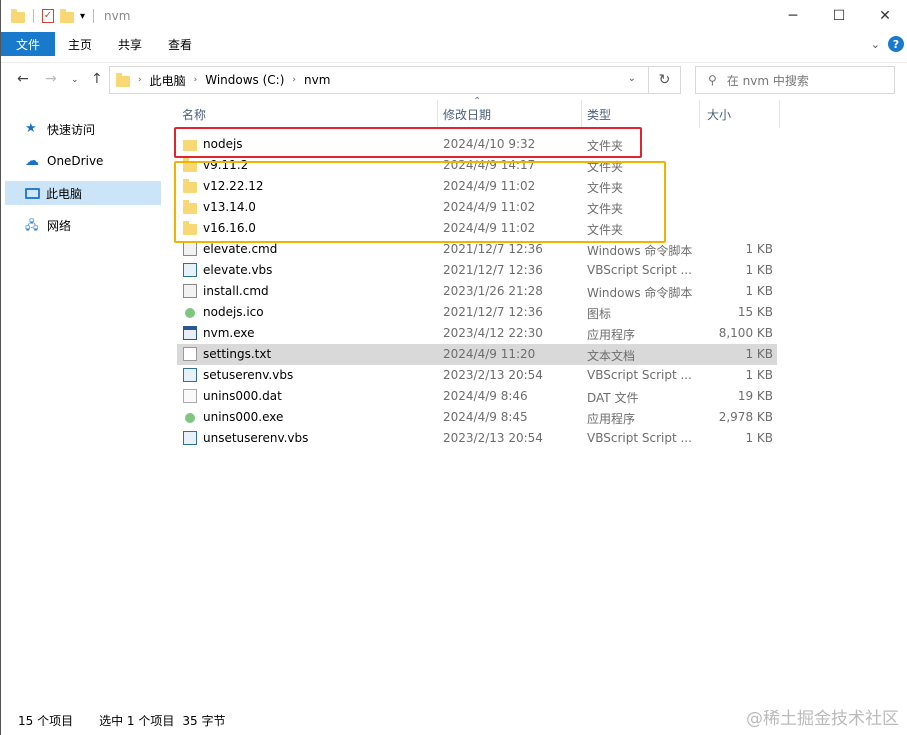 This screenshot has height=735, width=907. I want to click on exe-file-icon, so click(190, 333).